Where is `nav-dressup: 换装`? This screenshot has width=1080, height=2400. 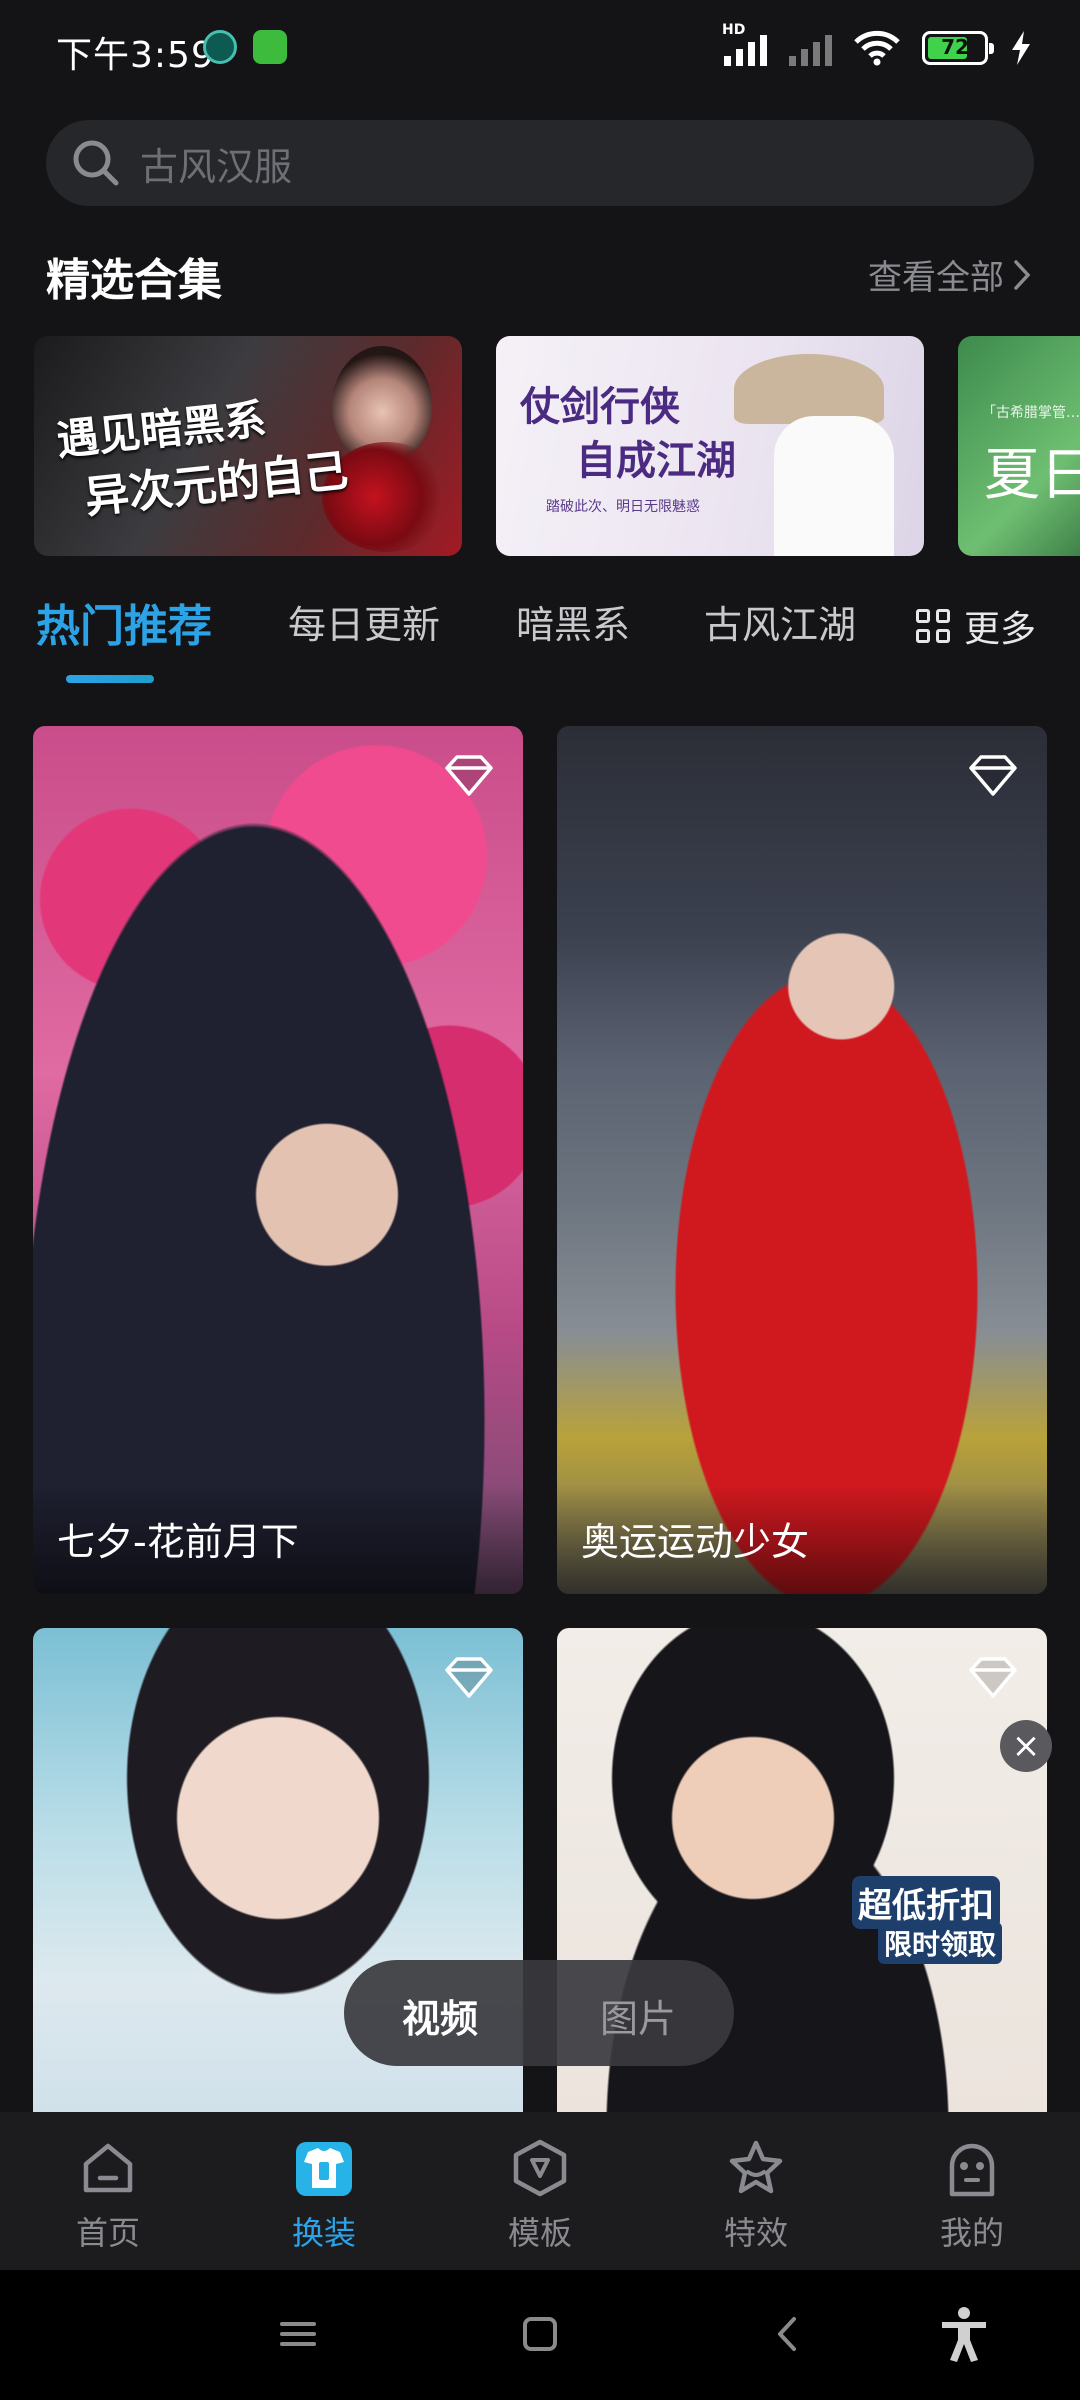 nav-dressup: 换装 is located at coordinates (324, 2196).